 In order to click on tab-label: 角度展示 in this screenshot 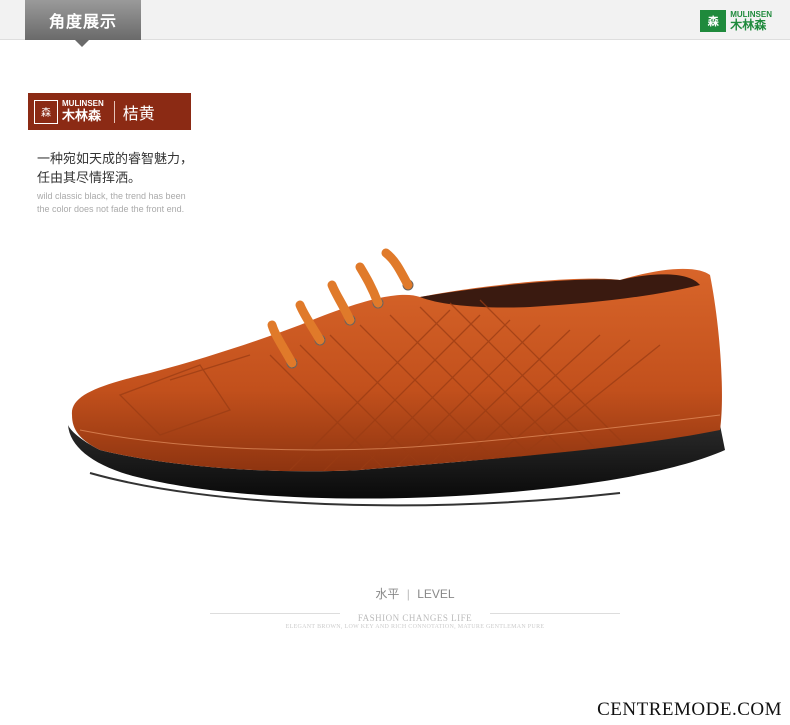, I will do `click(82, 21)`.